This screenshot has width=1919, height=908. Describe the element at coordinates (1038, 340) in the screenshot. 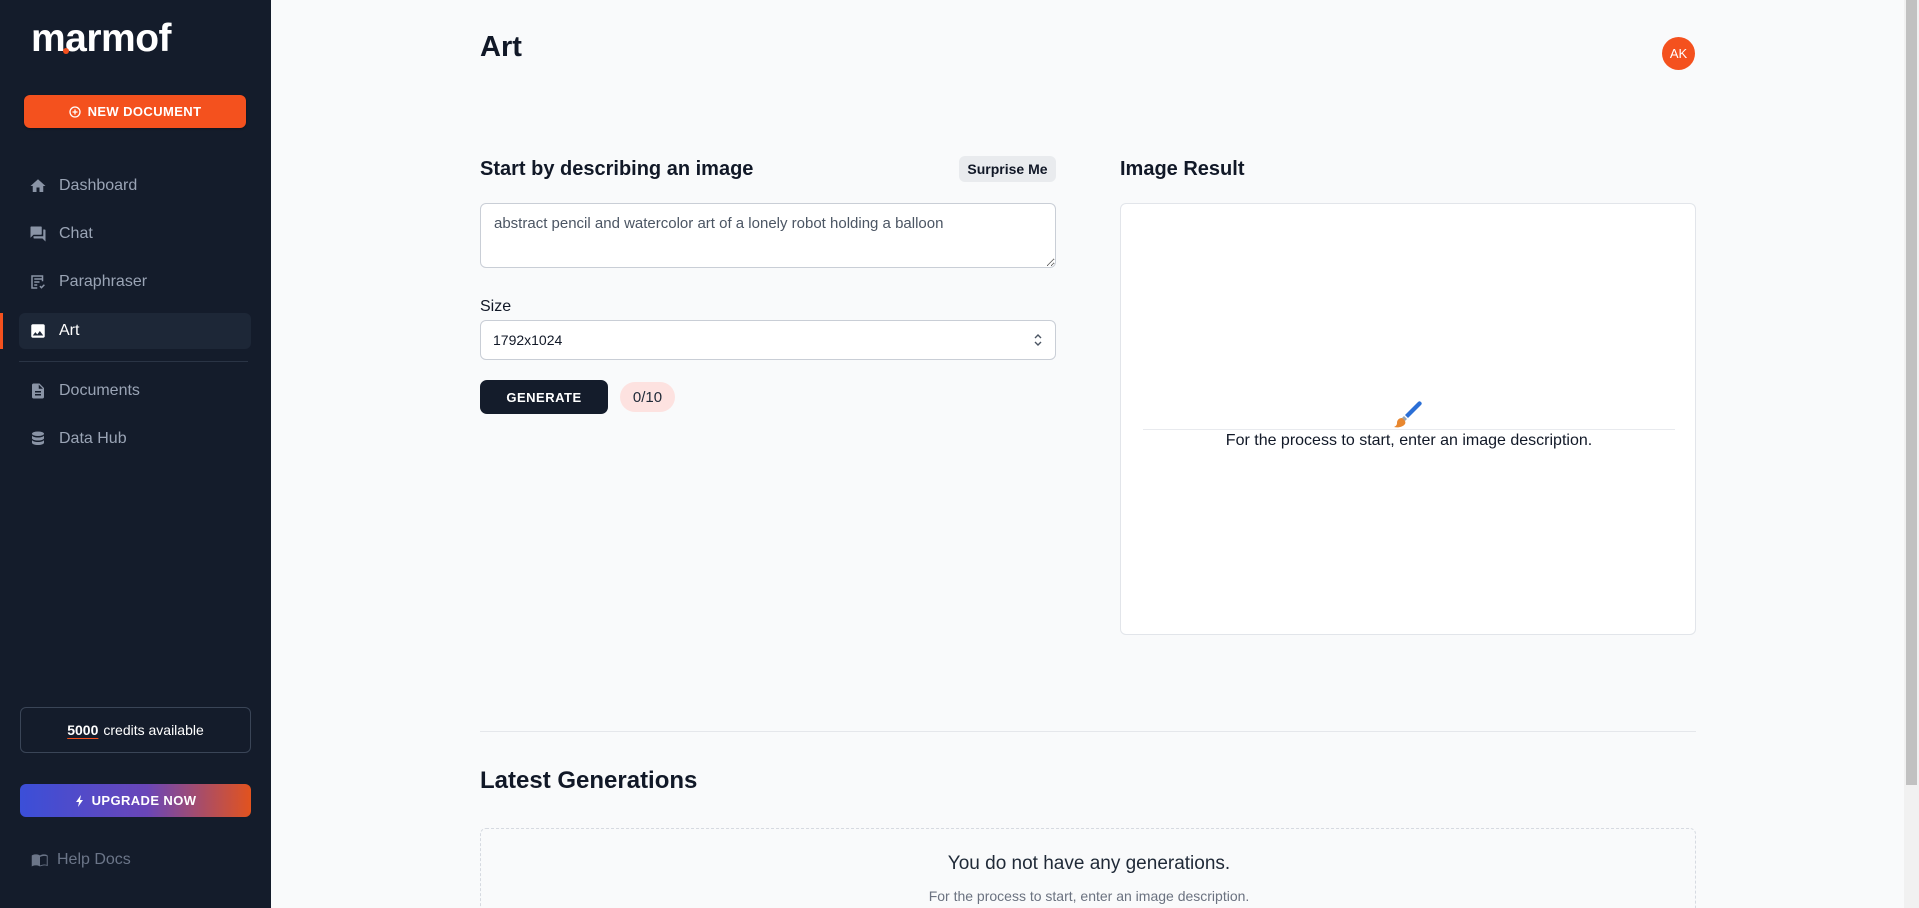

I see `chevron-updown-icon` at that location.